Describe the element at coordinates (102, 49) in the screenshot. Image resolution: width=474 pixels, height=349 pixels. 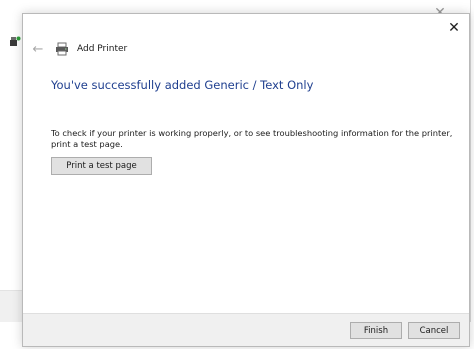
I see `dialog-title: Add Printer` at that location.